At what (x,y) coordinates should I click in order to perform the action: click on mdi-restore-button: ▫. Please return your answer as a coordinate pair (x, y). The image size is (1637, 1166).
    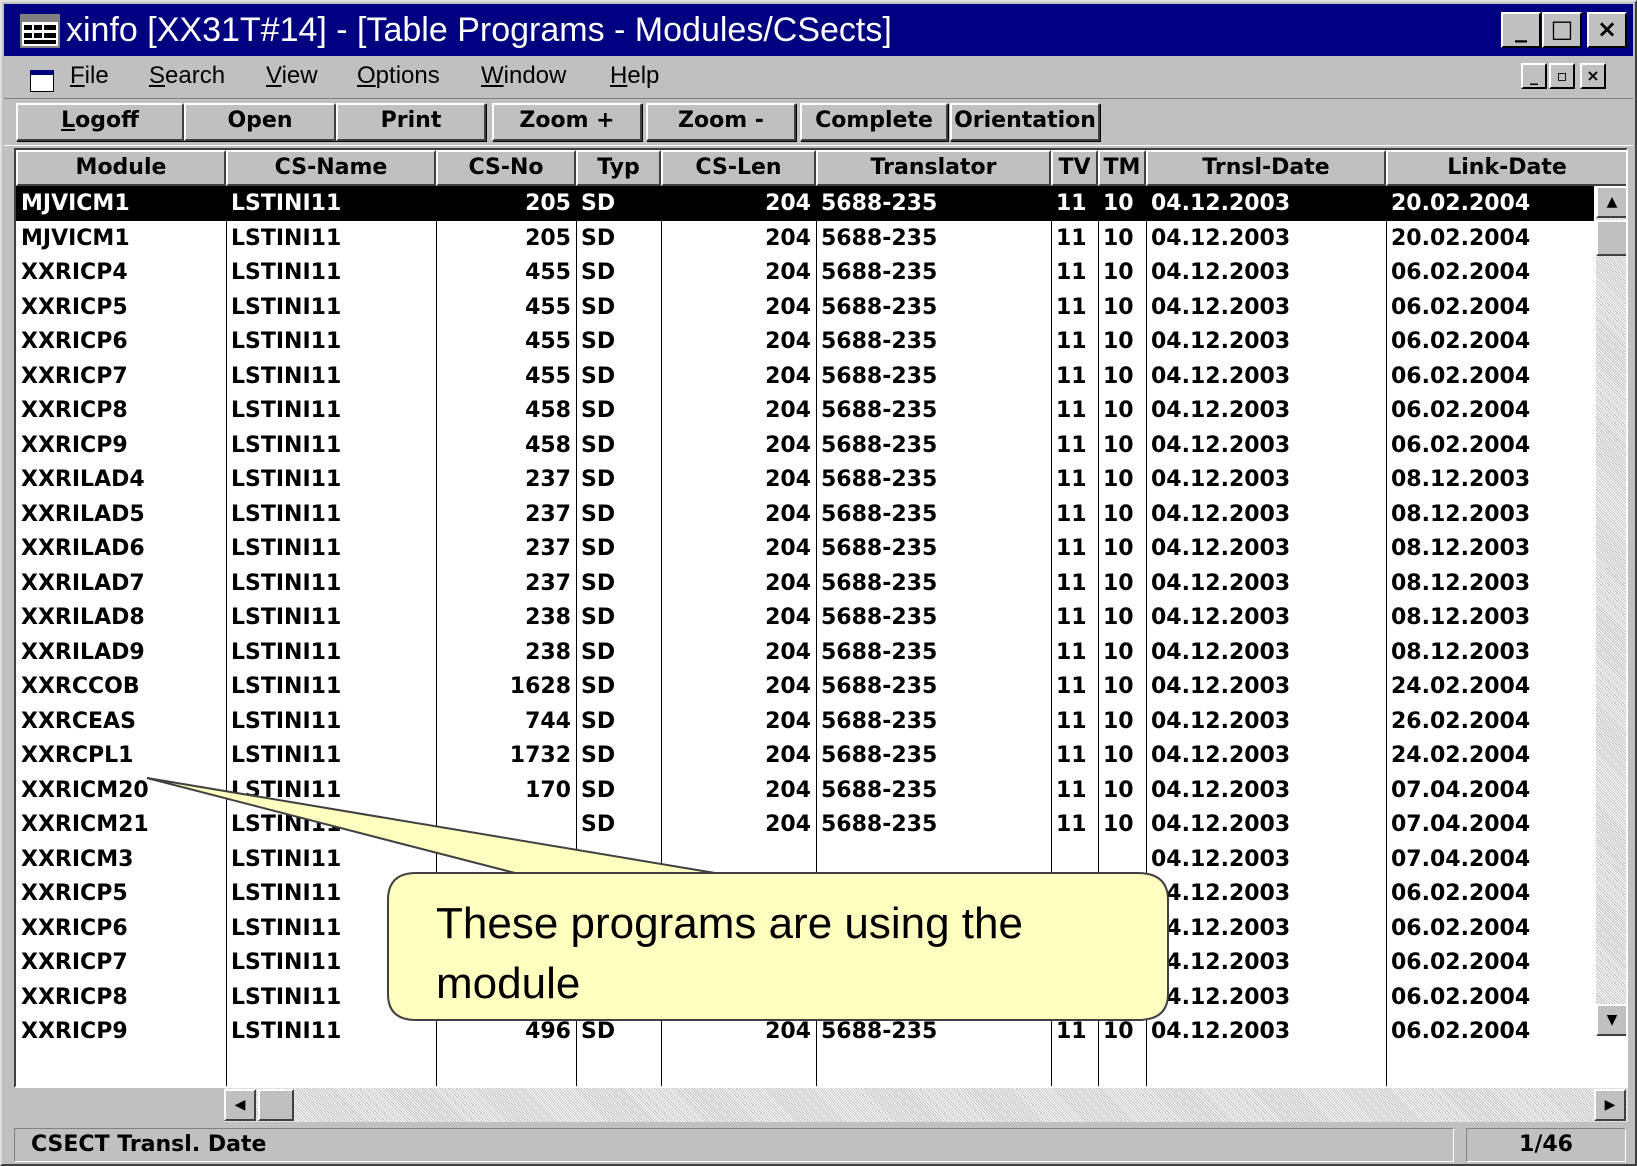
    Looking at the image, I should click on (1562, 76).